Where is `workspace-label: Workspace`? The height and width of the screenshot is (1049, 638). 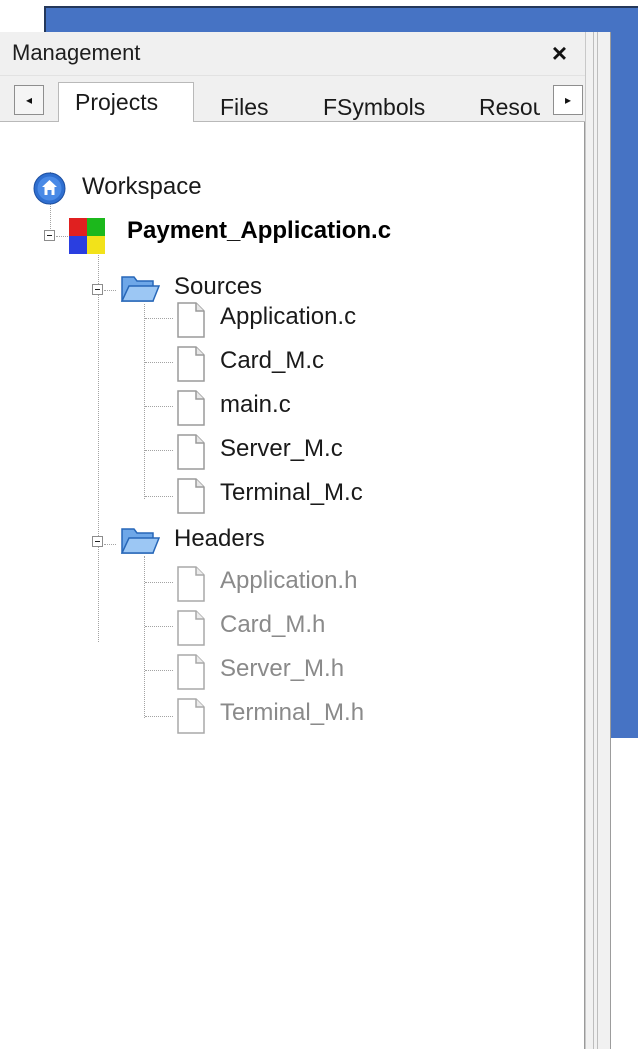
workspace-label: Workspace is located at coordinates (142, 186).